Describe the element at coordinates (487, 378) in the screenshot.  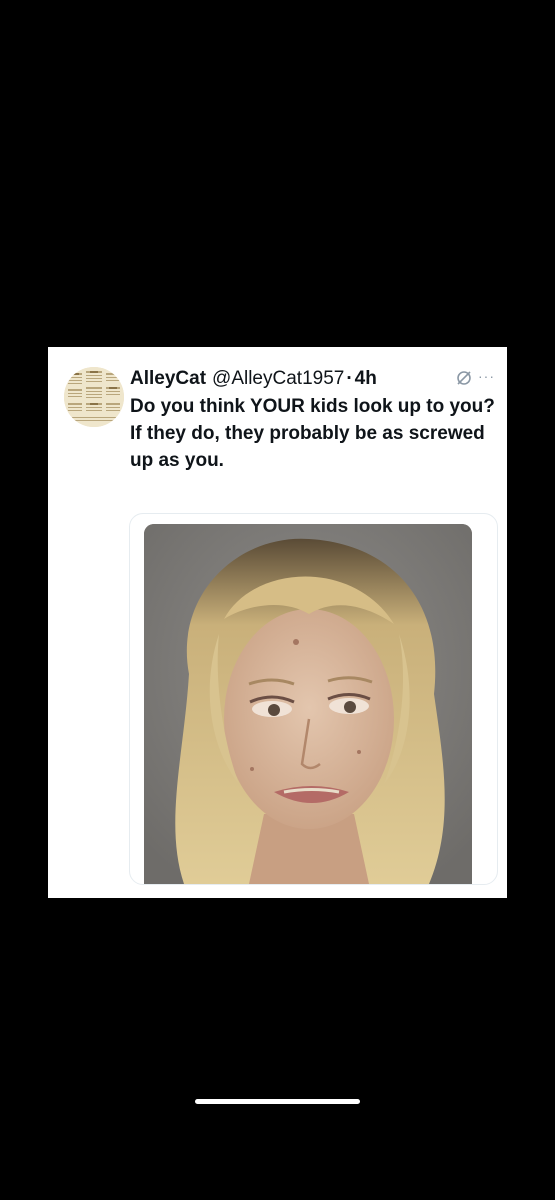
I see `more-options-icon: ···` at that location.